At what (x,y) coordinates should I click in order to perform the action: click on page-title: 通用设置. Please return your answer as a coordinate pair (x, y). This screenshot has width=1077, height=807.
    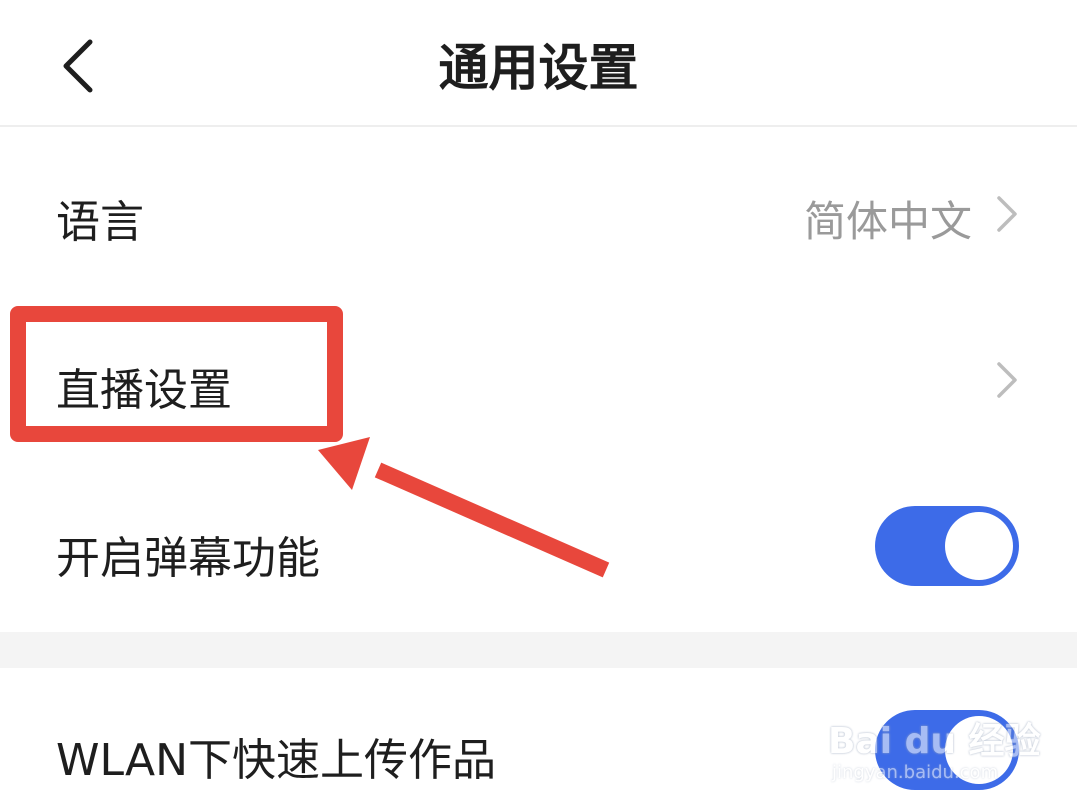
    Looking at the image, I should click on (538, 68).